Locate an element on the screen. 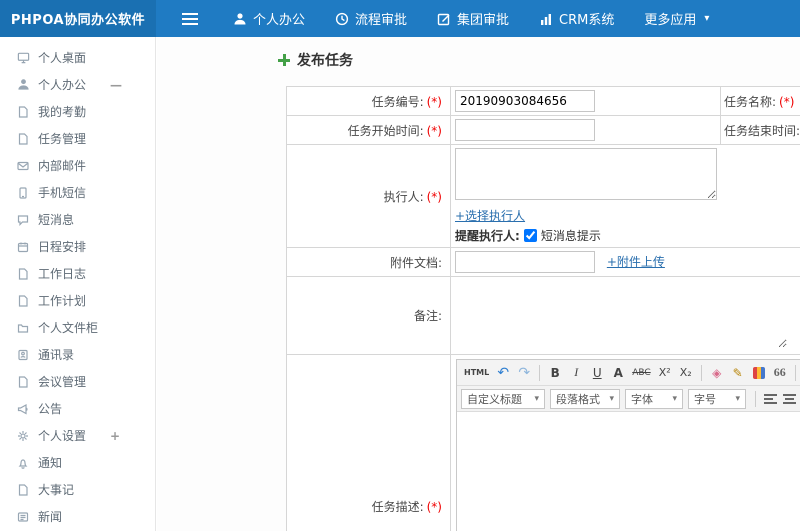  font-family-select: 字体 ▾ is located at coordinates (654, 398).